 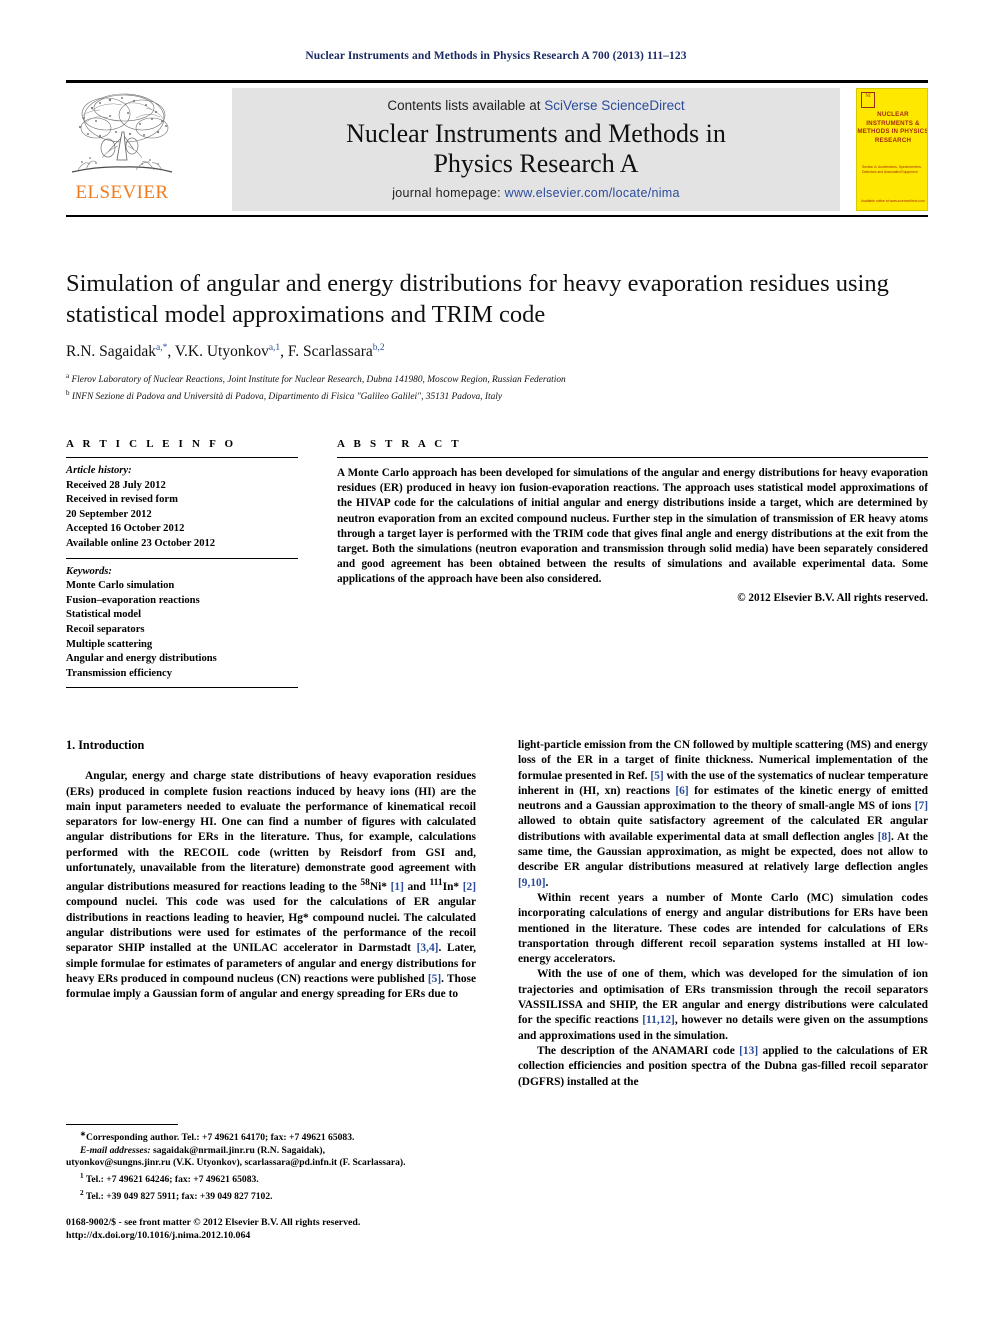 What do you see at coordinates (592, 193) in the screenshot?
I see `journal-homepage-link: www.elsevier.com/locate/nima` at bounding box center [592, 193].